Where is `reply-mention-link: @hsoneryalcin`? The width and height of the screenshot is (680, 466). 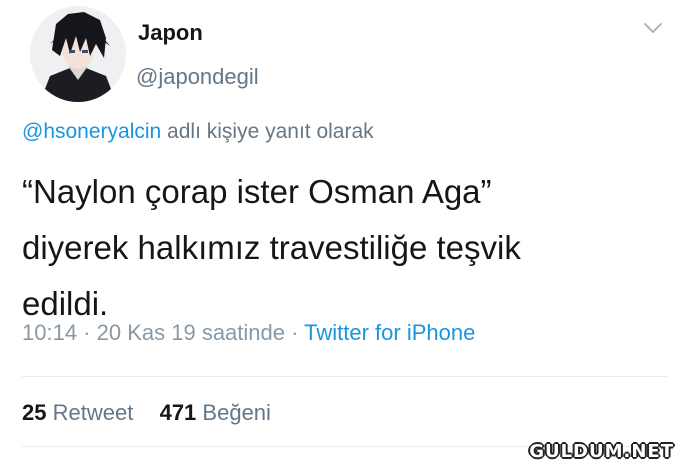 reply-mention-link: @hsoneryalcin is located at coordinates (91, 131).